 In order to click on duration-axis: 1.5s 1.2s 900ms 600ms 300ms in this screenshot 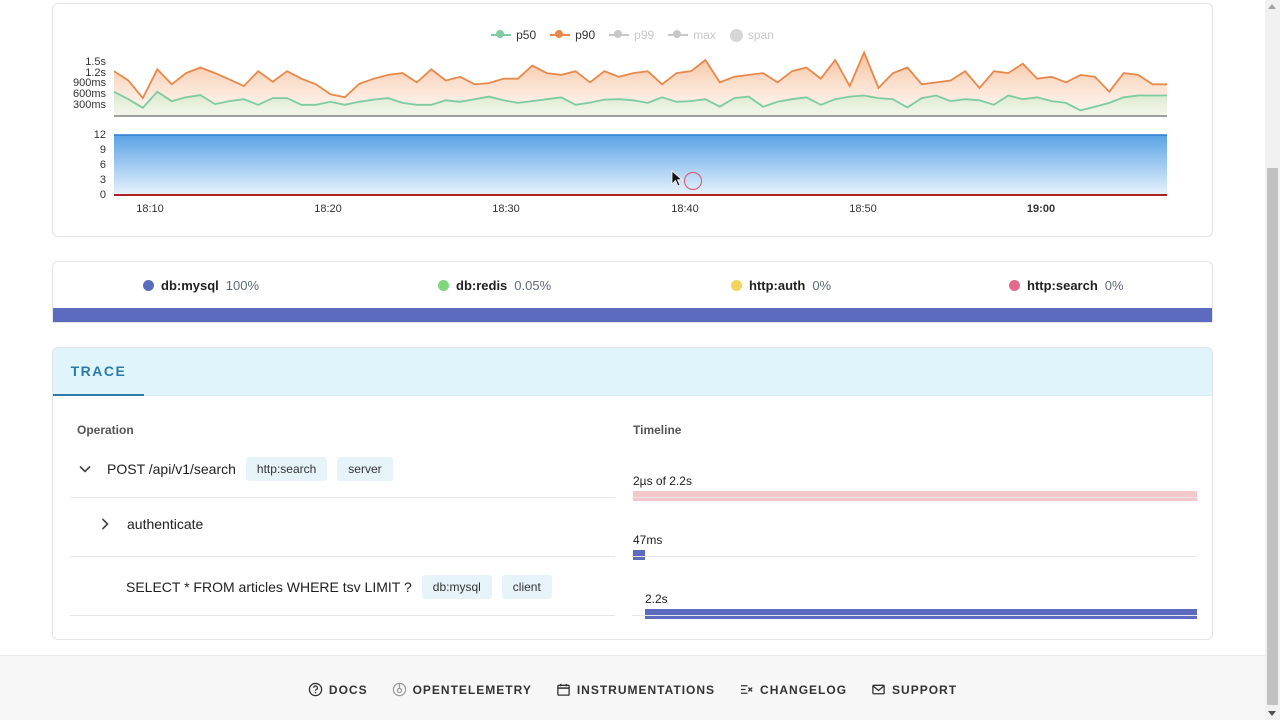, I will do `click(90, 83)`.